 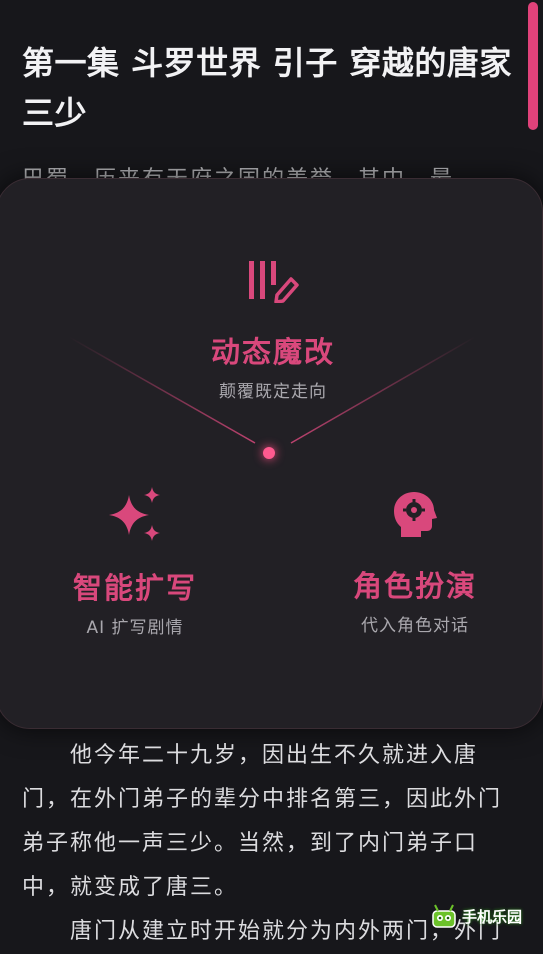 What do you see at coordinates (414, 586) in the screenshot?
I see `feature-title: 角色扮演` at bounding box center [414, 586].